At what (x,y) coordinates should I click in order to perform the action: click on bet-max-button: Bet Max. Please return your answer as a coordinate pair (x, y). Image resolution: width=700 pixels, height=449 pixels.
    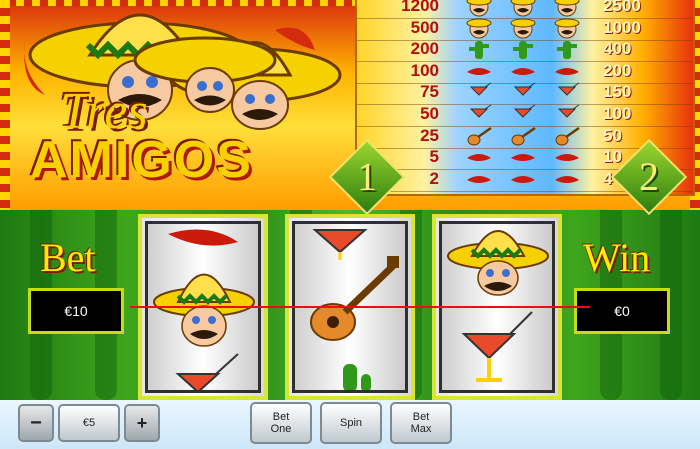
    Looking at the image, I should click on (421, 423).